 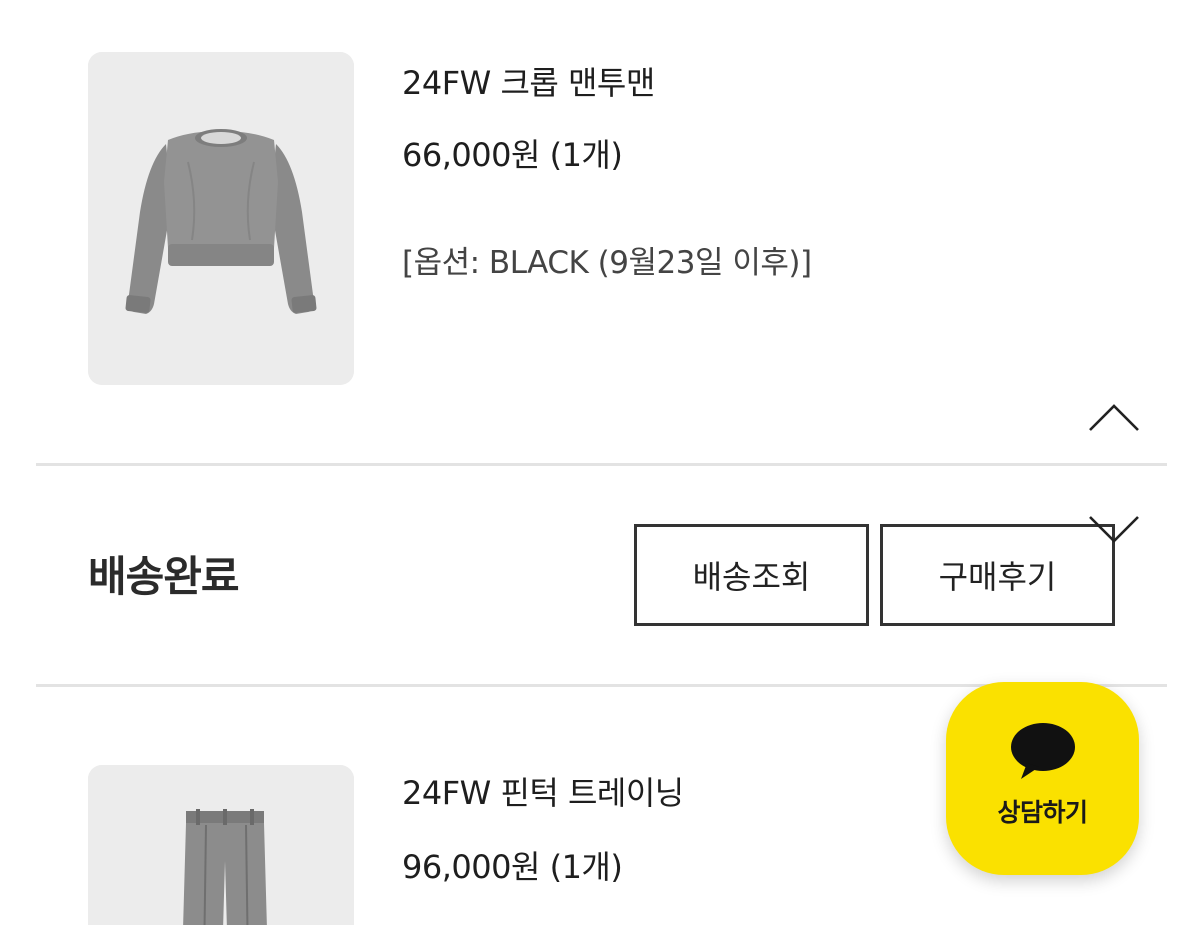 I want to click on delivery-status: 배송완료, so click(x=164, y=576).